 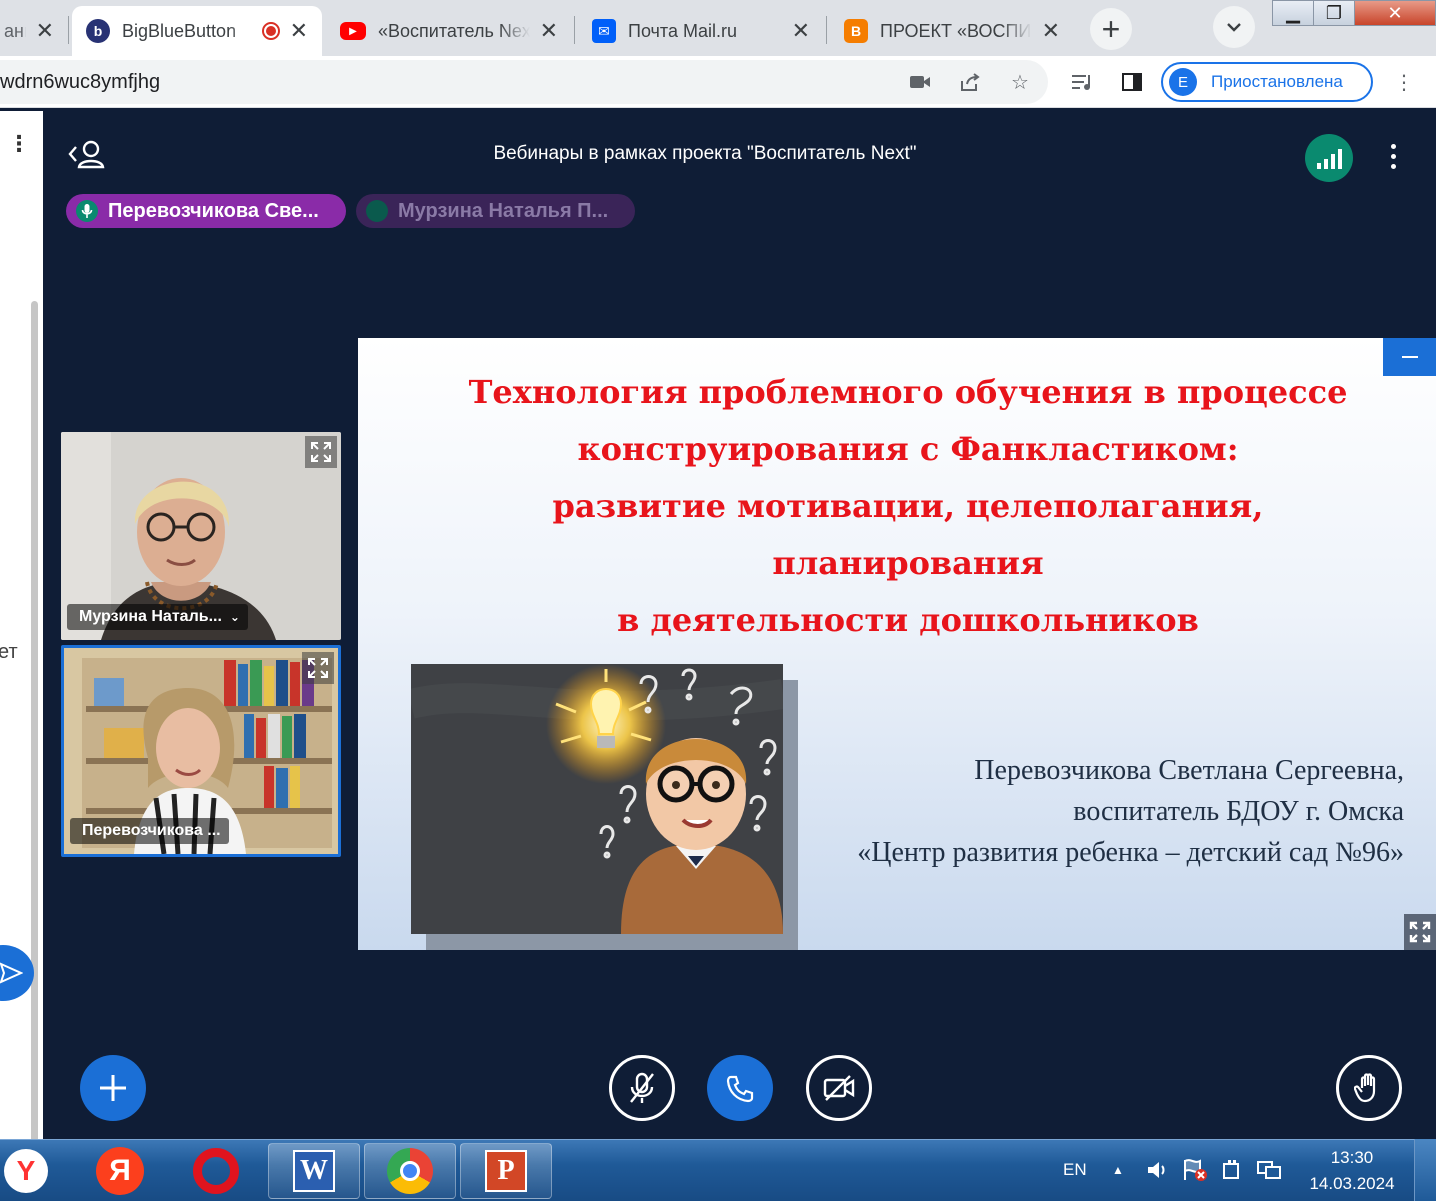 What do you see at coordinates (80, 81) in the screenshot?
I see `url-text: wdrn6wuc8ymfjhg` at bounding box center [80, 81].